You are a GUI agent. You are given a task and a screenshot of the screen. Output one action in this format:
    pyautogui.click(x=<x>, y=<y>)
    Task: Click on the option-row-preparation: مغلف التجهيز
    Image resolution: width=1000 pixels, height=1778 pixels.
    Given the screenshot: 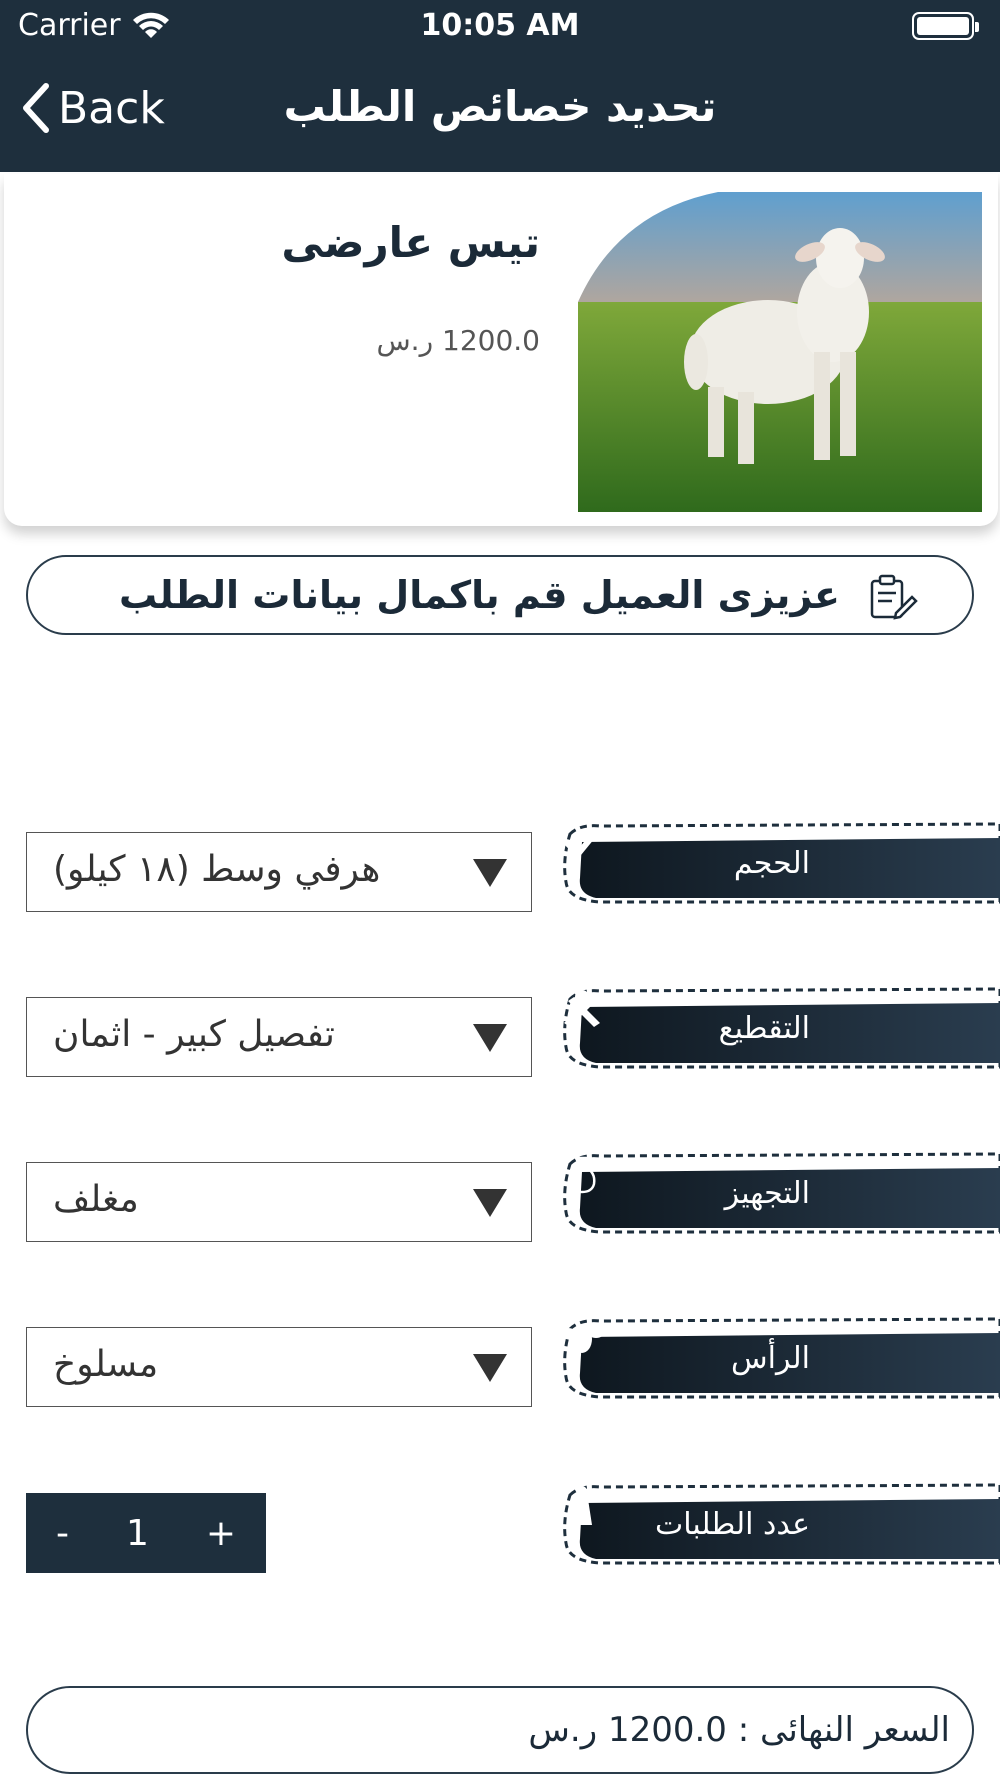 What is the action you would take?
    pyautogui.click(x=500, y=1197)
    